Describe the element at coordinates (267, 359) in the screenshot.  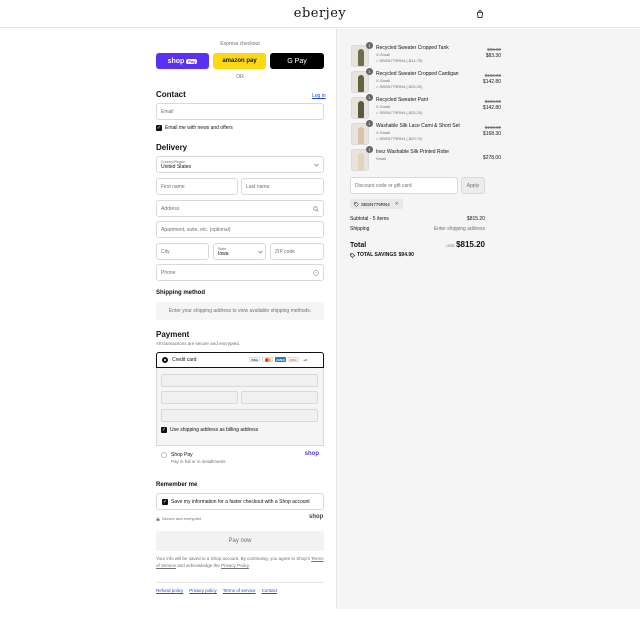
I see `mastercard-icon` at that location.